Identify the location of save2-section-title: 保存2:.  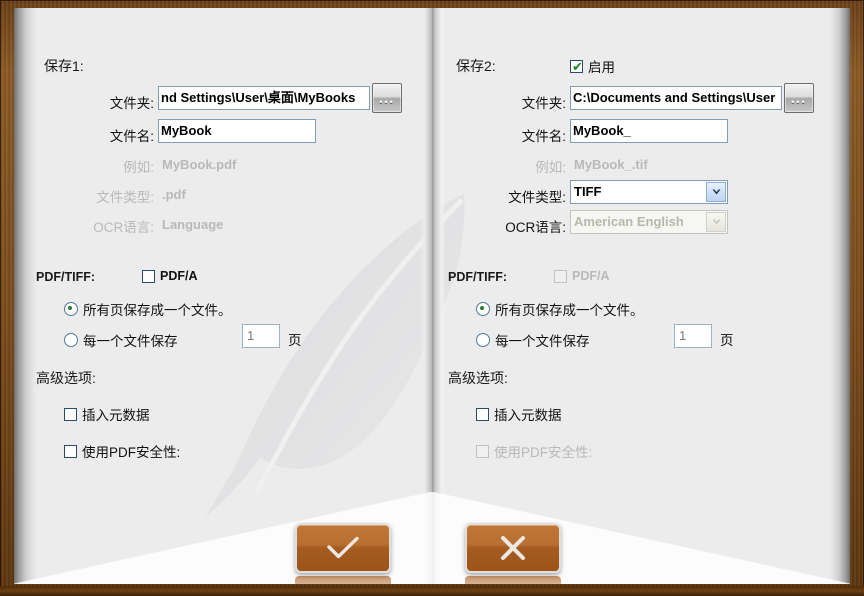
(476, 66).